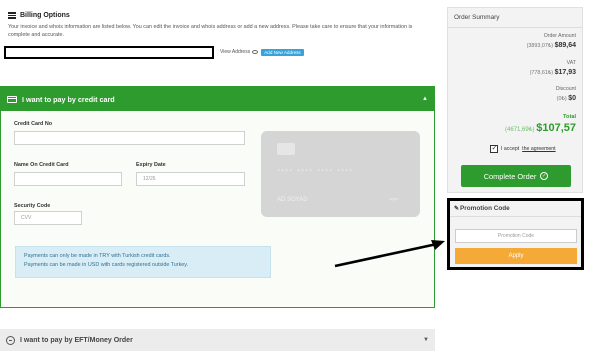  Describe the element at coordinates (190, 179) in the screenshot. I see `expiry-input: 12/26` at that location.